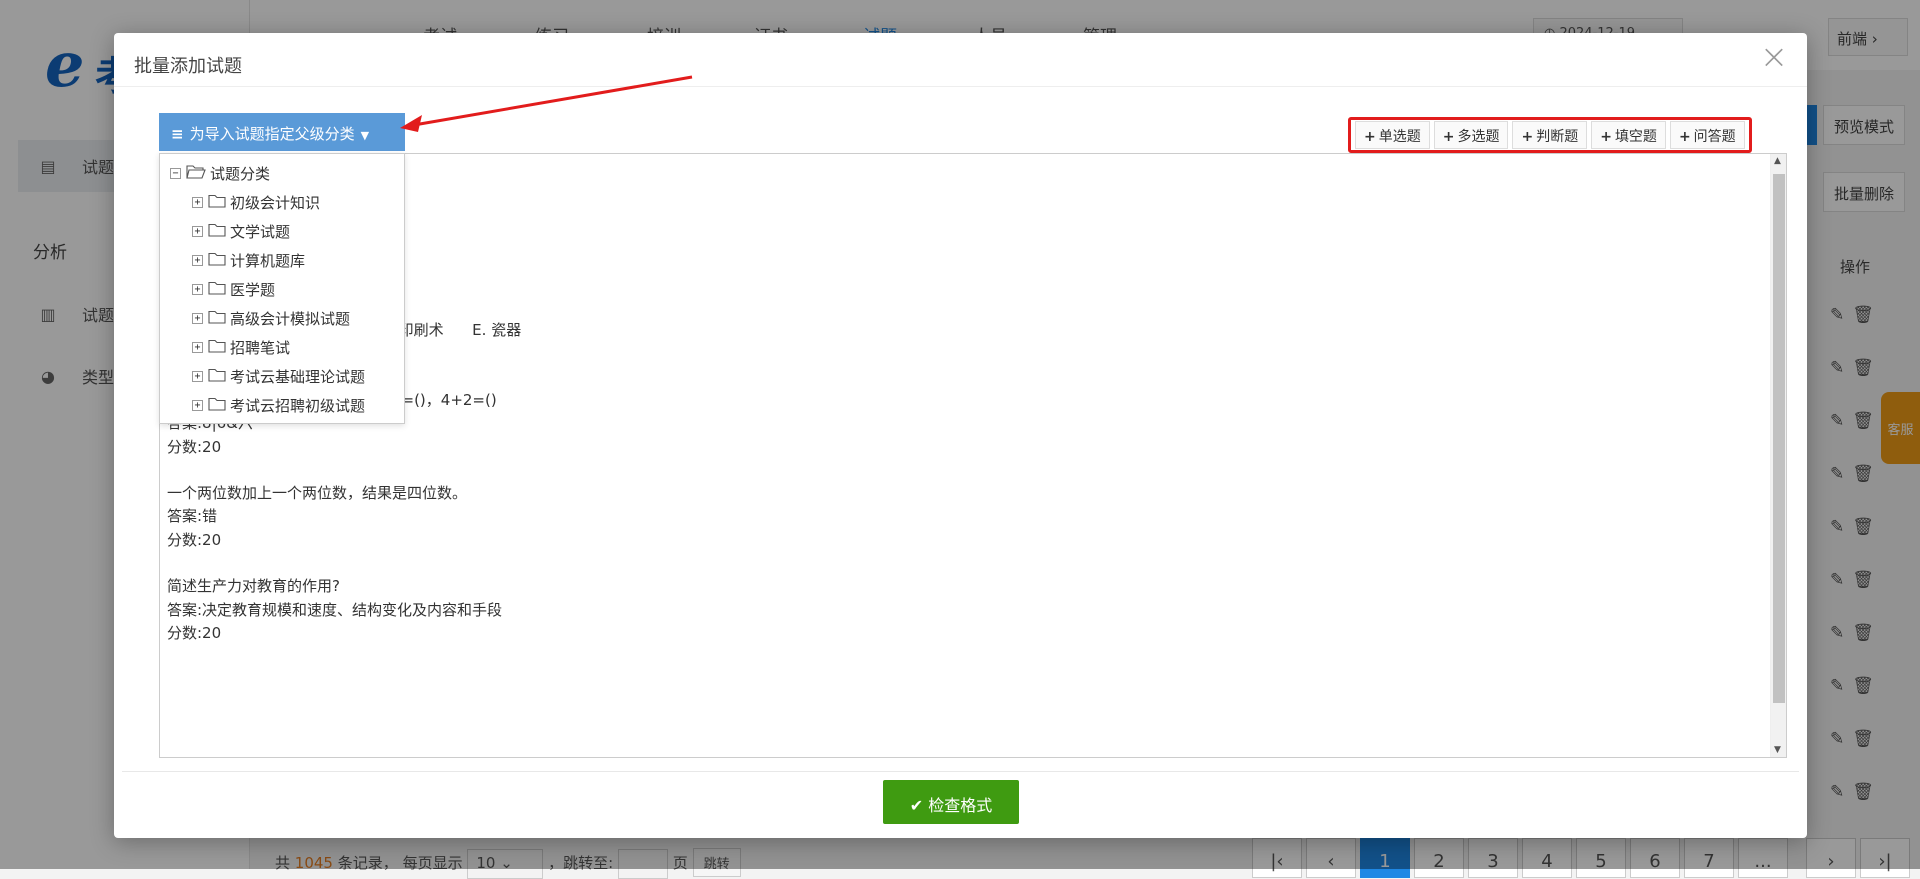 The height and width of the screenshot is (879, 1920). I want to click on button-label: 问答题, so click(1714, 137).